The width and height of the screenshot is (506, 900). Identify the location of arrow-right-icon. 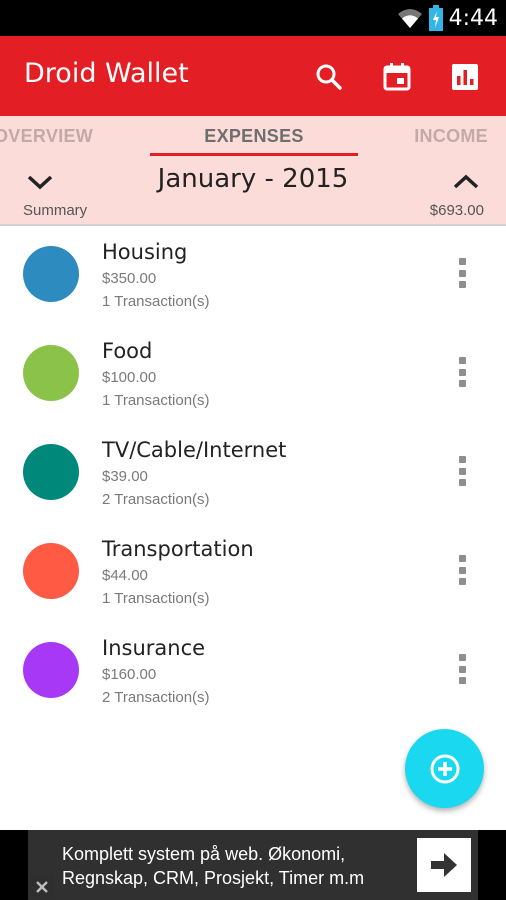
(444, 865).